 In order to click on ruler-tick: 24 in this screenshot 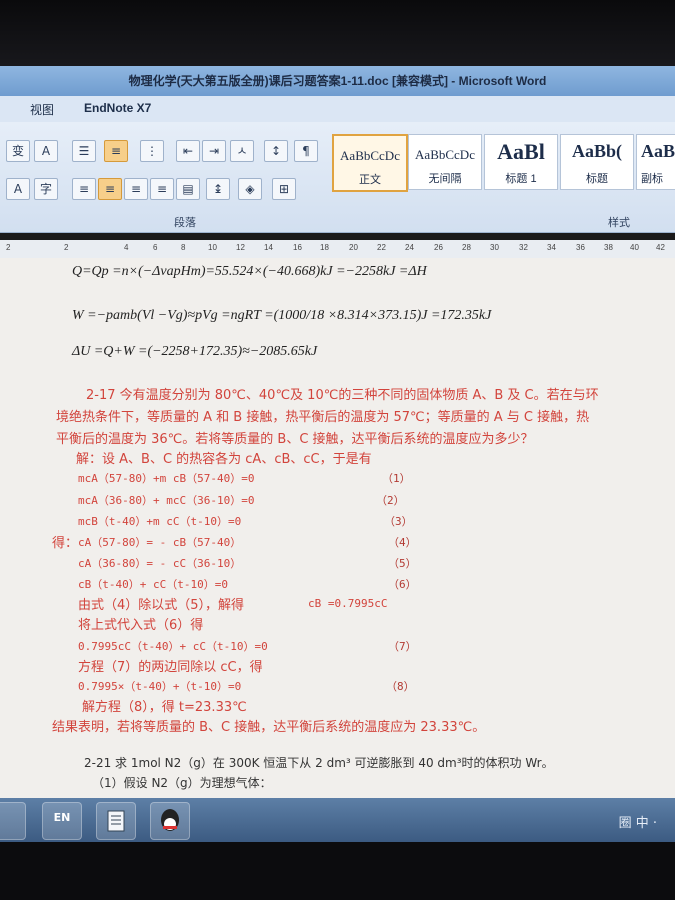, I will do `click(409, 247)`.